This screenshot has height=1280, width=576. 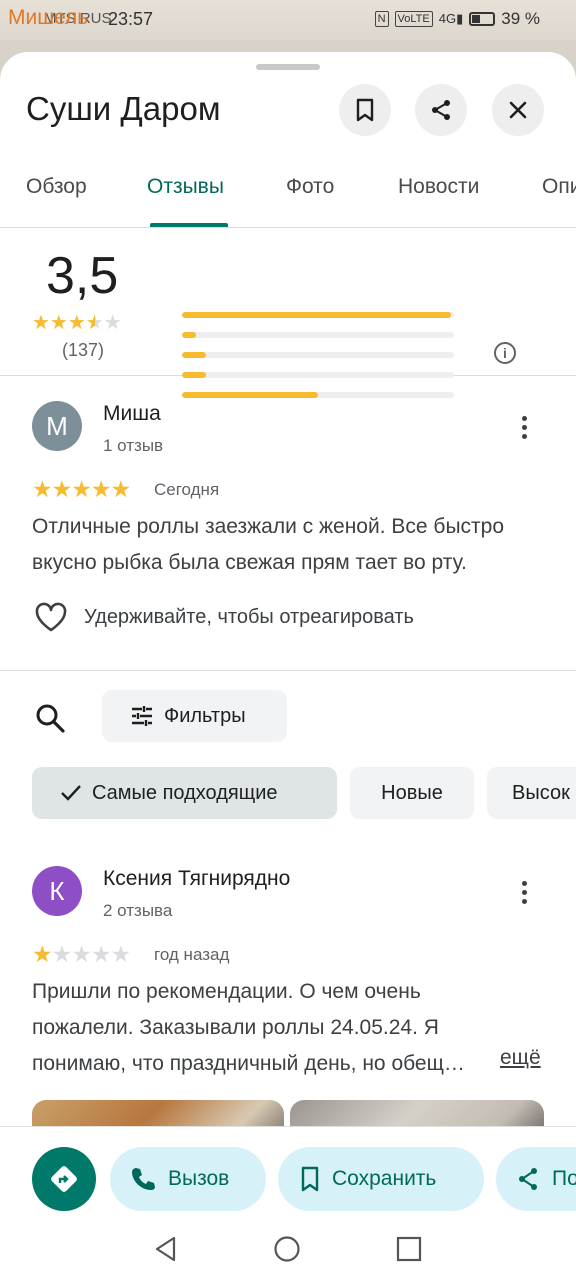 What do you see at coordinates (438, 187) in the screenshot?
I see `tab-news: Новости` at bounding box center [438, 187].